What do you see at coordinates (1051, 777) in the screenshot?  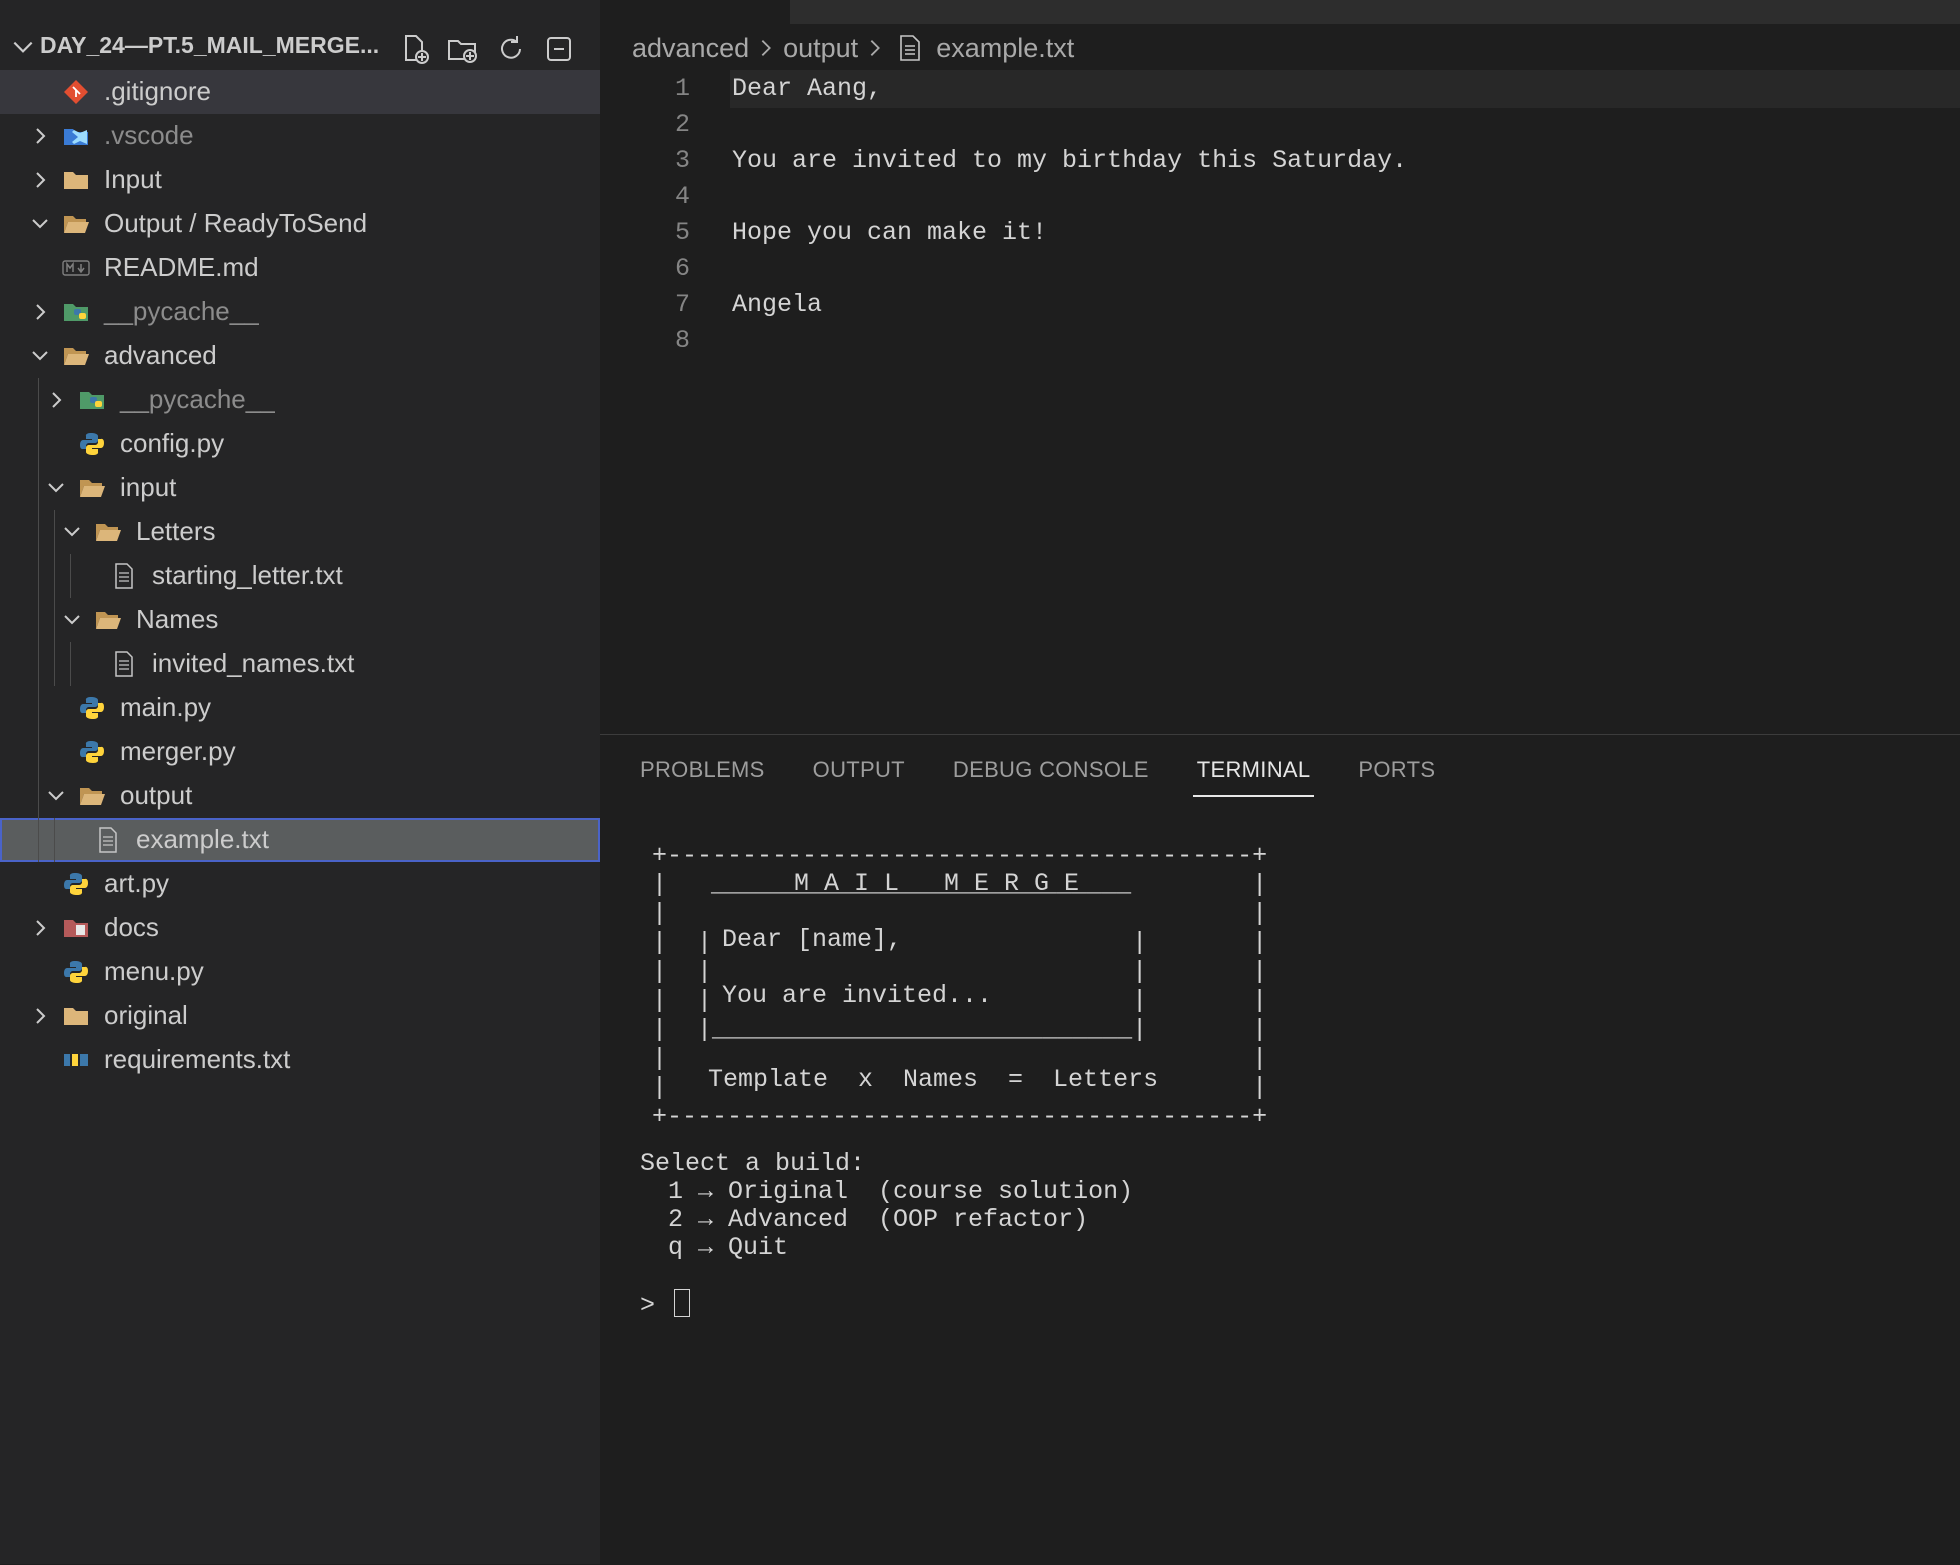 I see `tab-debug-console: DEBUG CONSOLE` at bounding box center [1051, 777].